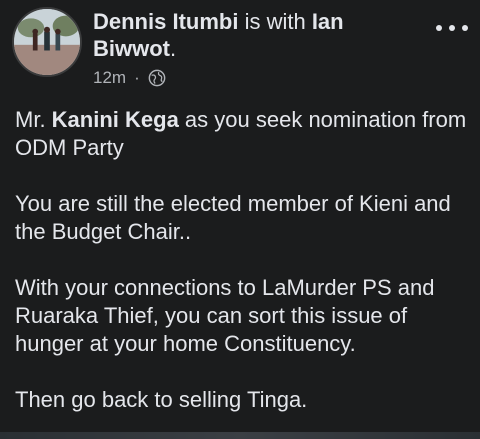 The image size is (480, 439). I want to click on with-text: is with, so click(275, 21).